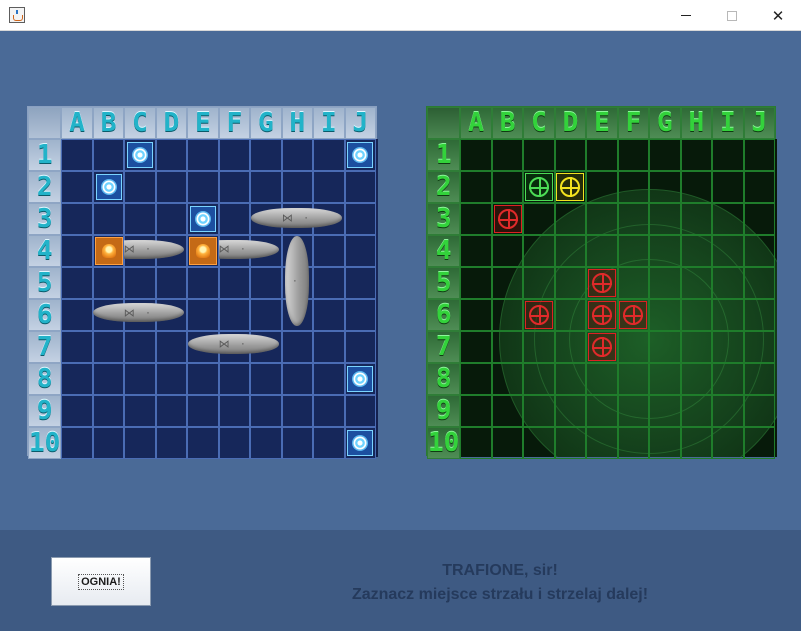 Image resolution: width=801 pixels, height=631 pixels. I want to click on board-cell-e3, so click(602, 219).